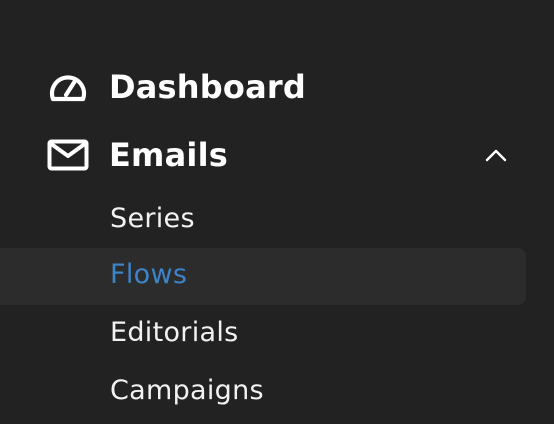 The image size is (554, 424). I want to click on sidebar-subitem-label: Series, so click(152, 218).